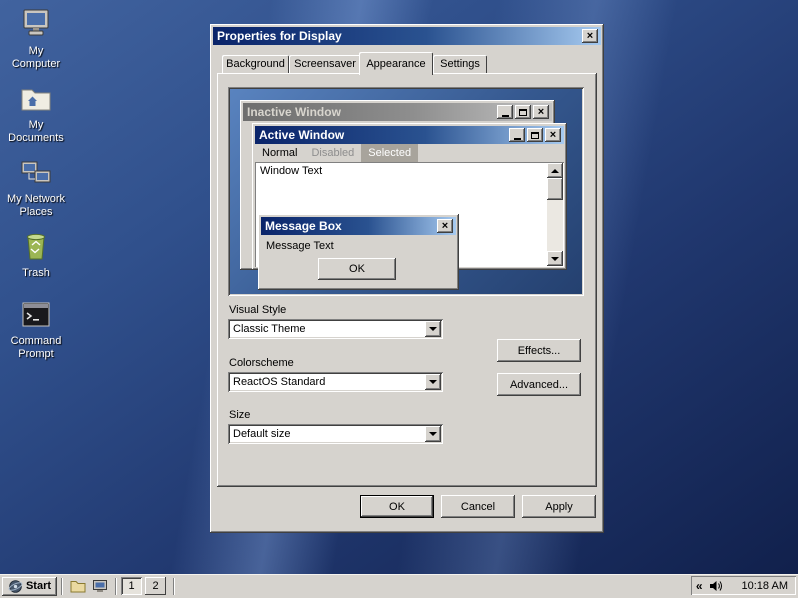  Describe the element at coordinates (36, 347) in the screenshot. I see `desktop-icon-label: Command Prompt` at that location.